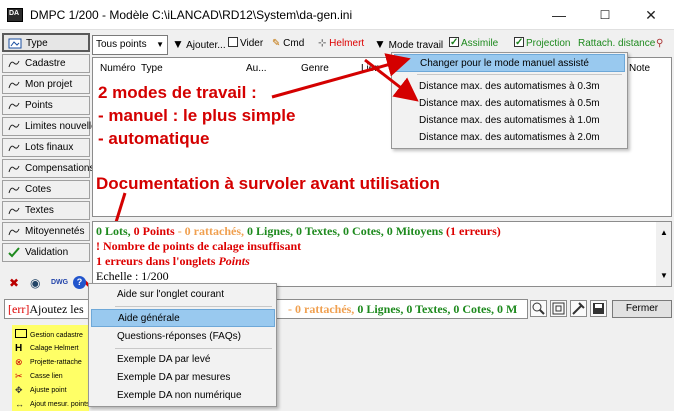 This screenshot has width=674, height=411. I want to click on messages-scrollbar: ▲ ▼, so click(663, 254).